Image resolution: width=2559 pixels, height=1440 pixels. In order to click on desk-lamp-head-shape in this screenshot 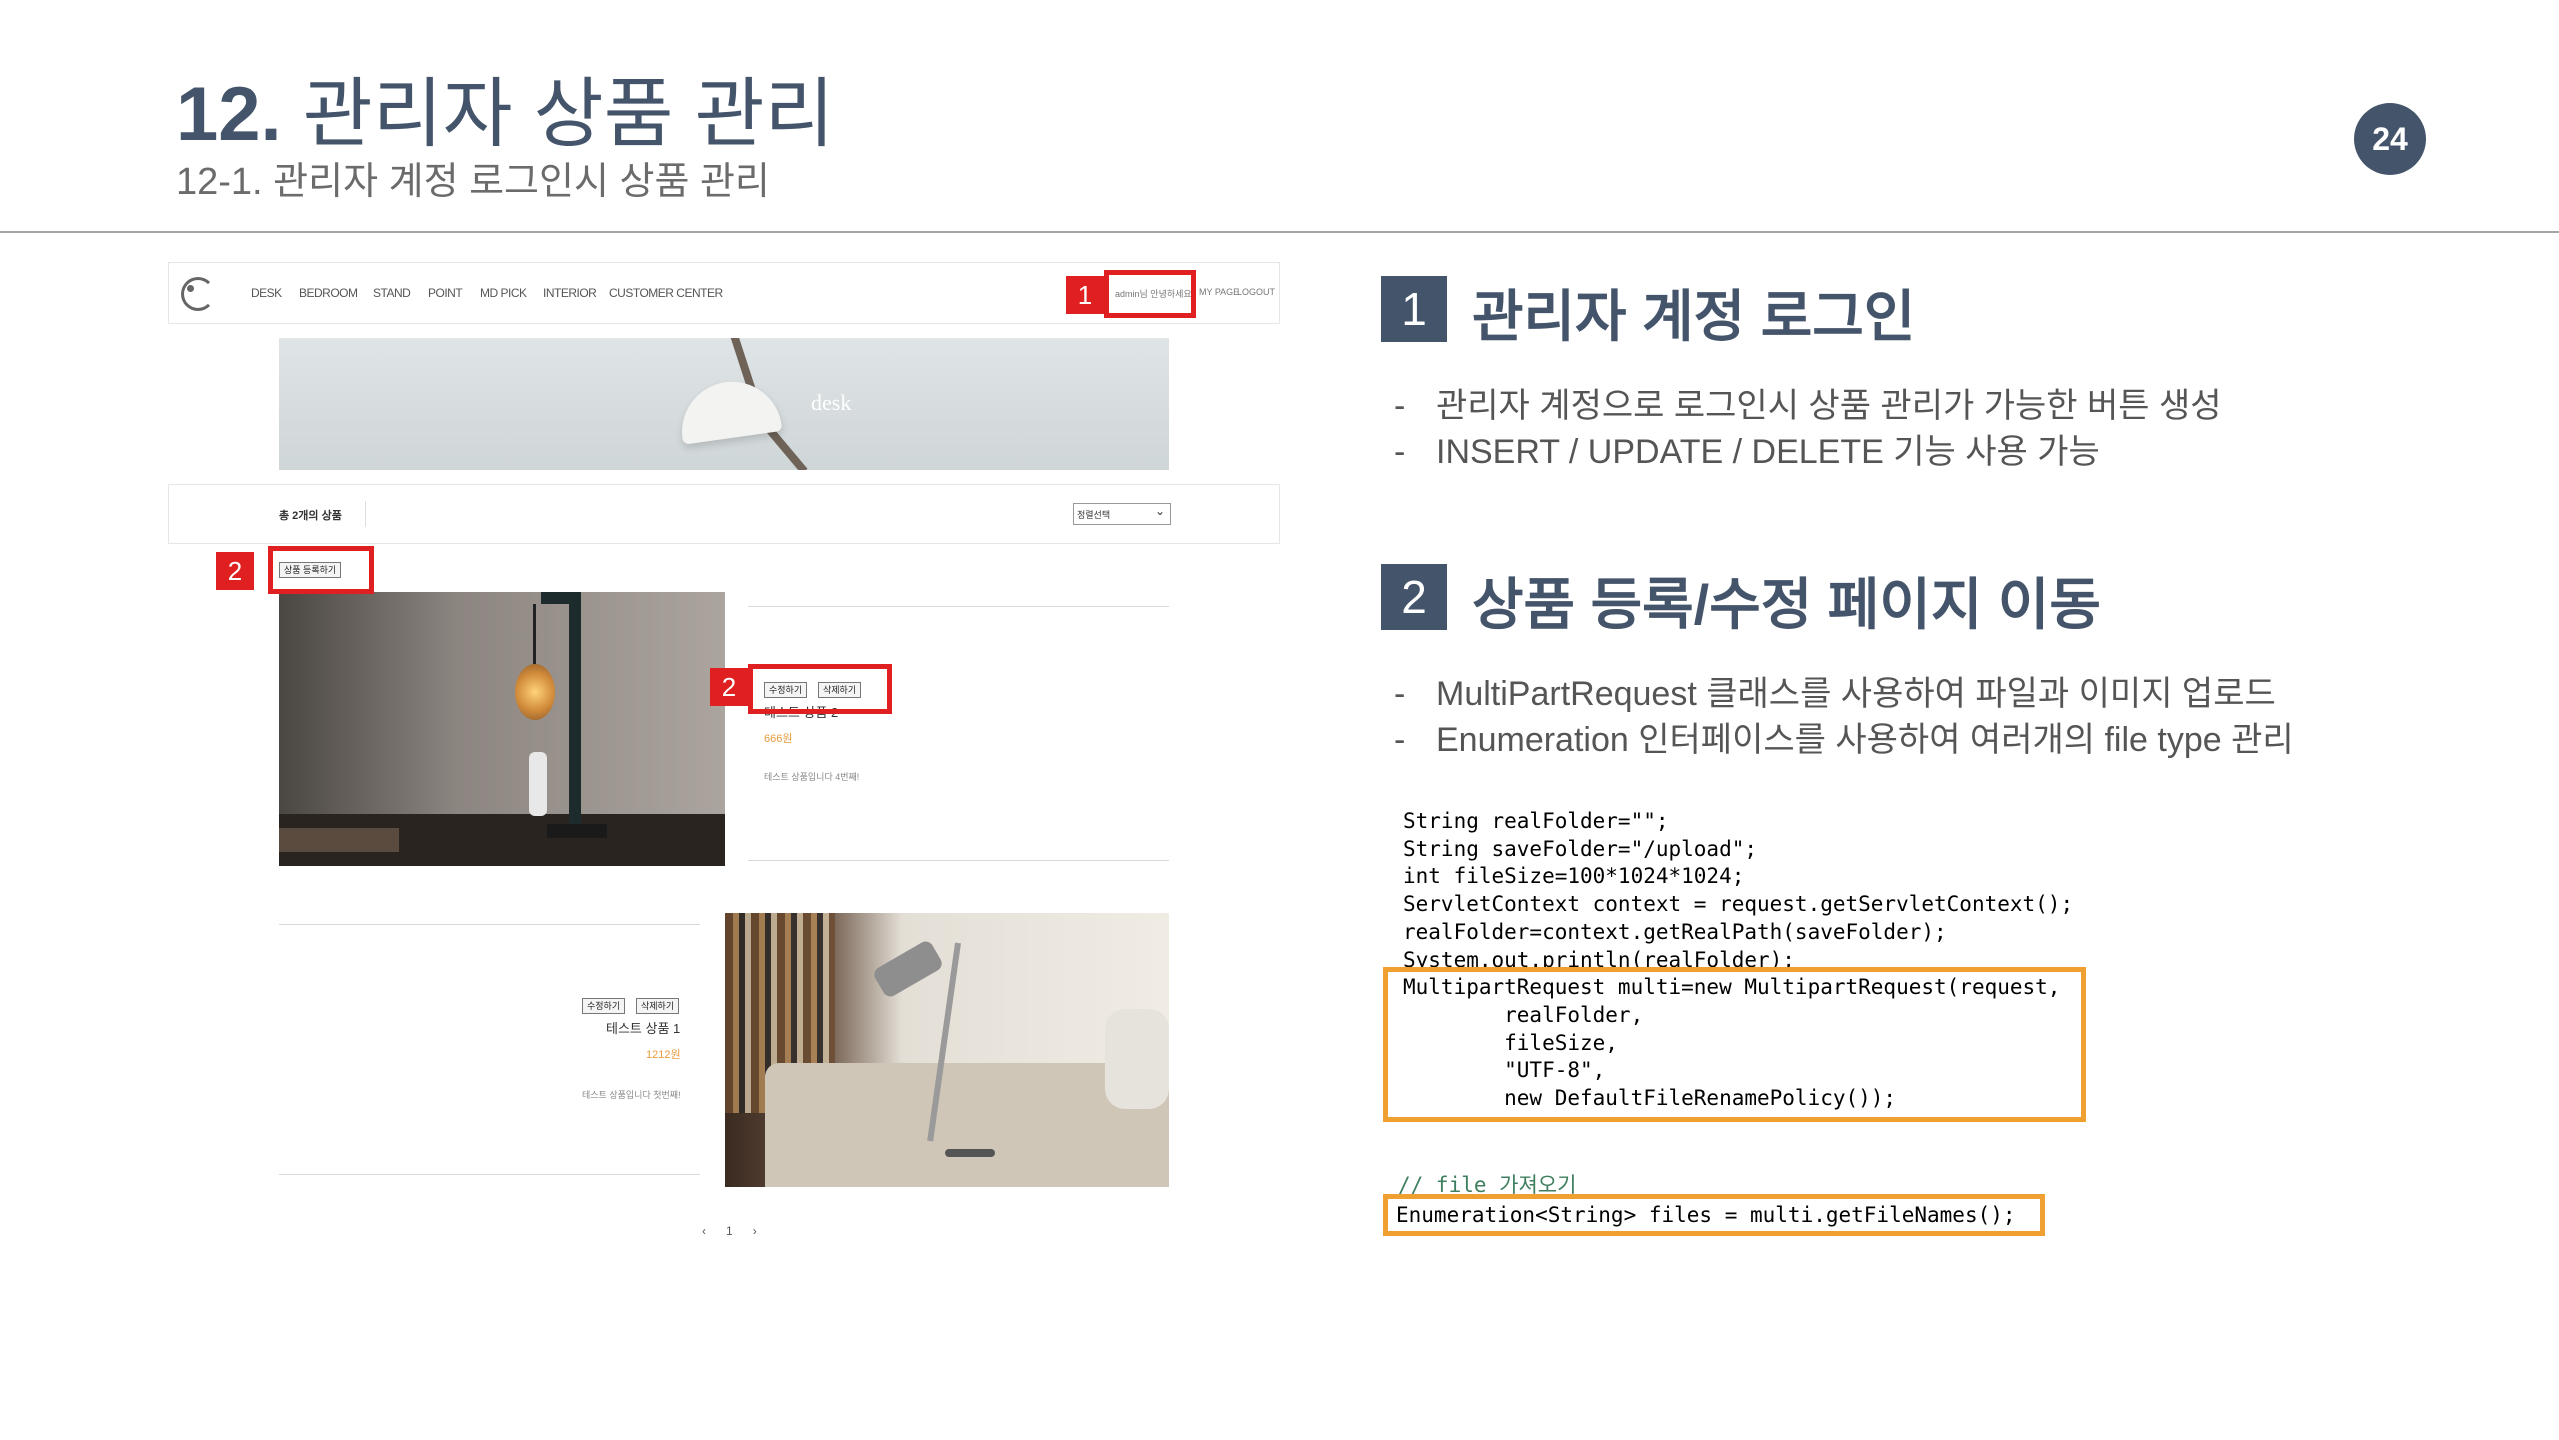, I will do `click(908, 969)`.